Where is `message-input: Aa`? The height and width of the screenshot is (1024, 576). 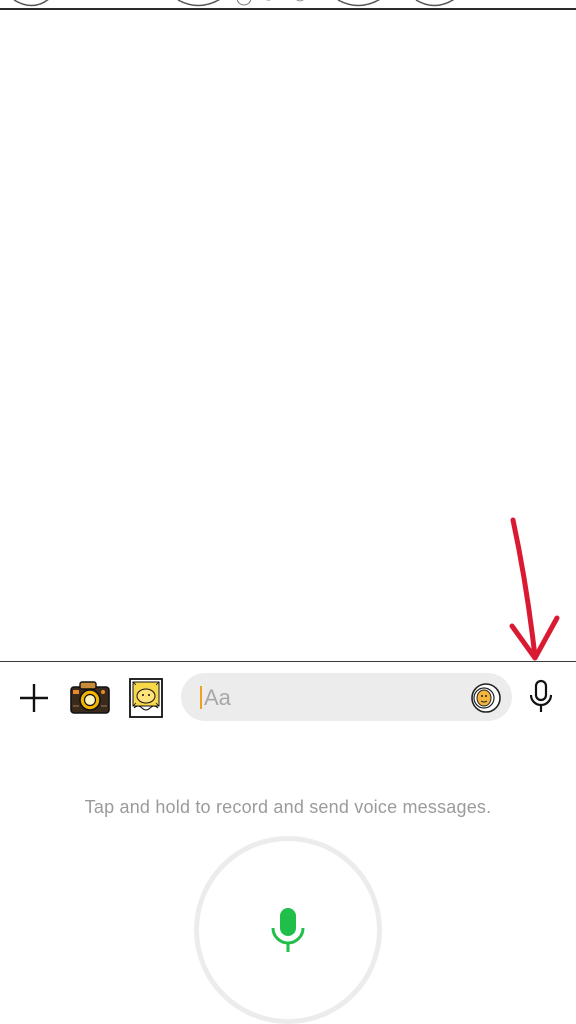
message-input: Aa is located at coordinates (346, 697).